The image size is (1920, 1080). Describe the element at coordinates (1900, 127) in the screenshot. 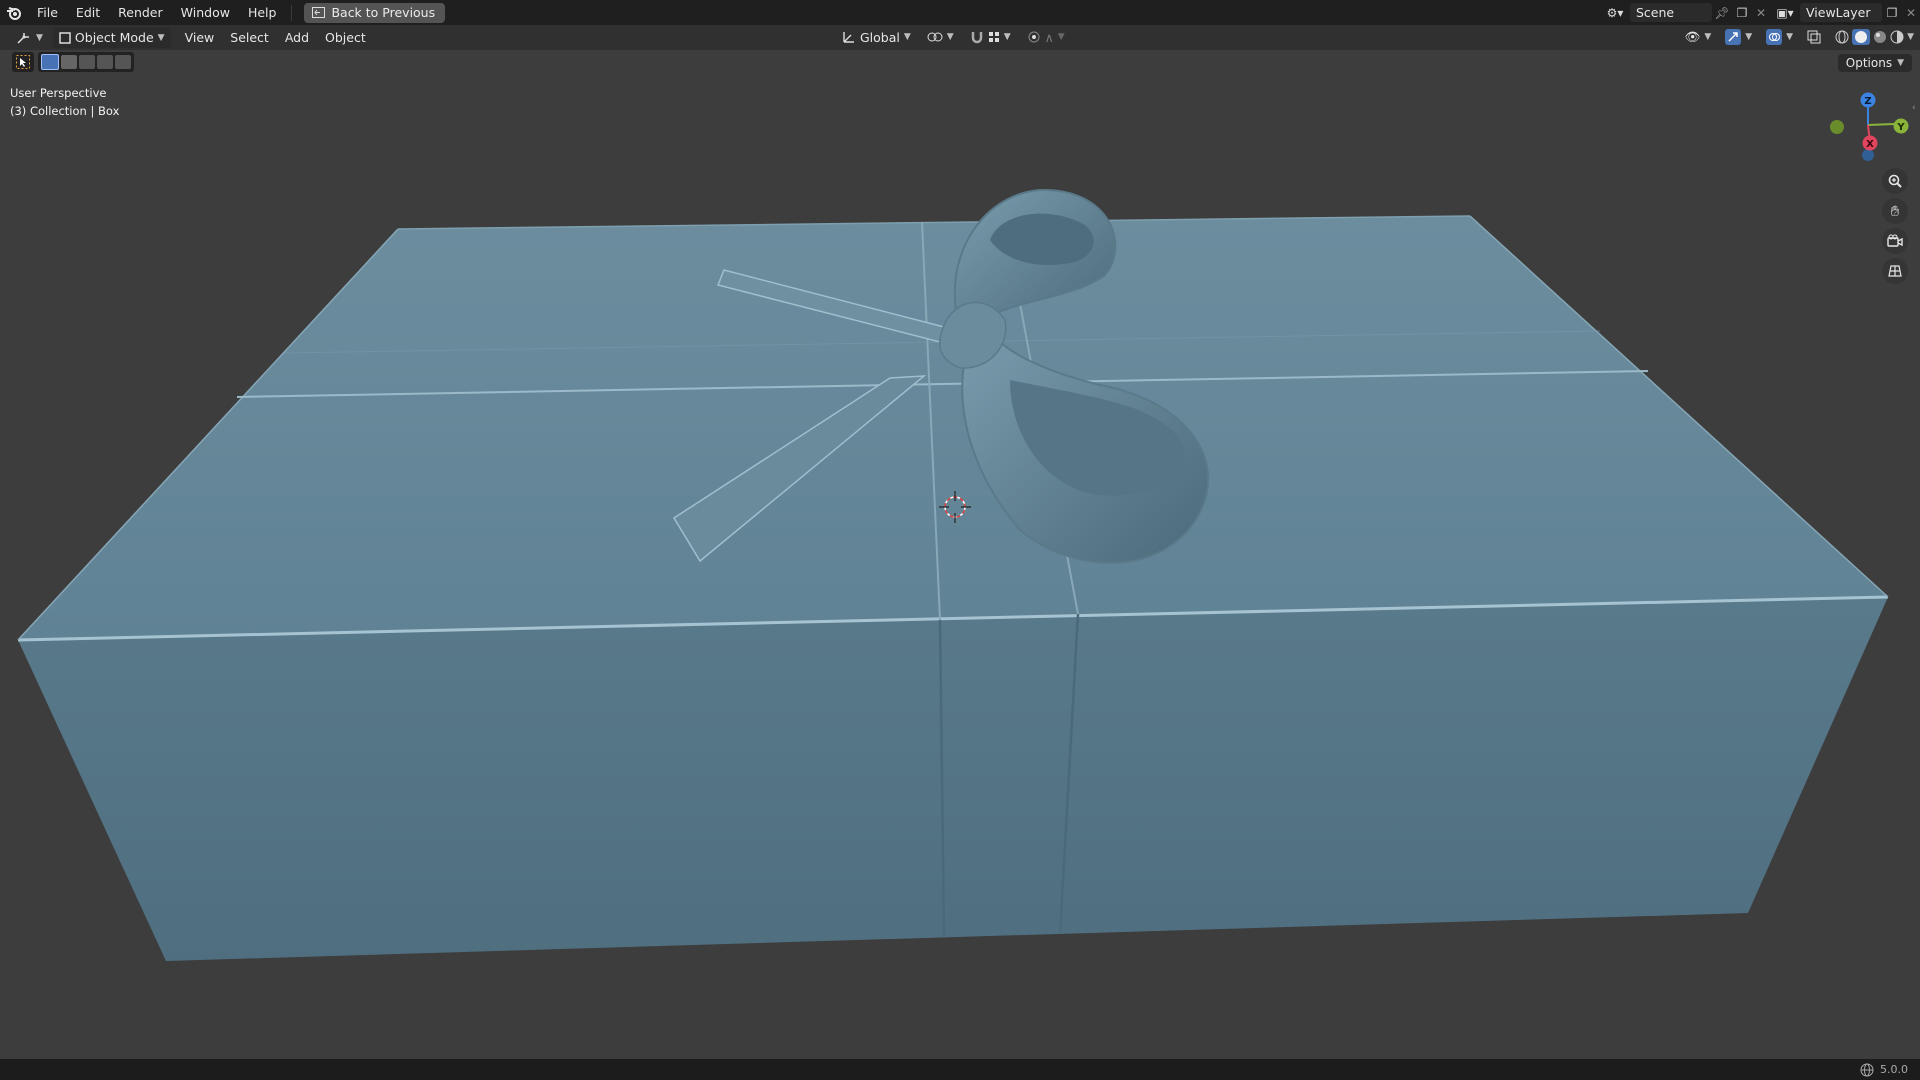

I see `gizmo-y-label: Y` at that location.